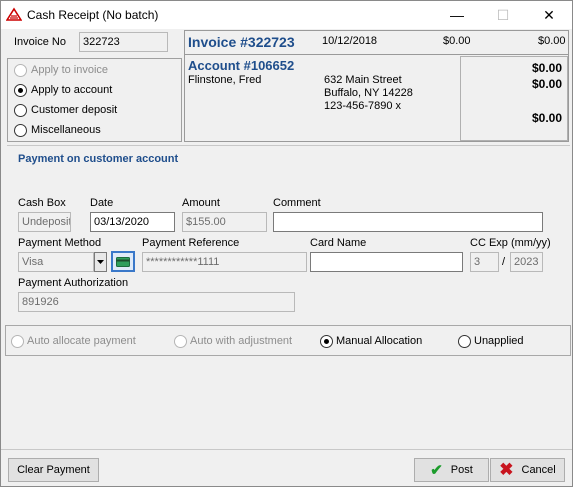 This screenshot has width=573, height=487. Describe the element at coordinates (386, 262) in the screenshot. I see `card-name-field` at that location.